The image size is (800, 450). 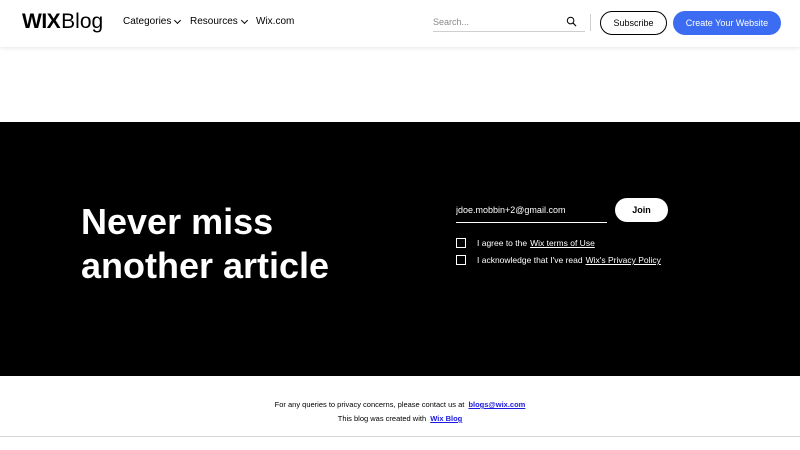 I want to click on search-icon, so click(x=571, y=21).